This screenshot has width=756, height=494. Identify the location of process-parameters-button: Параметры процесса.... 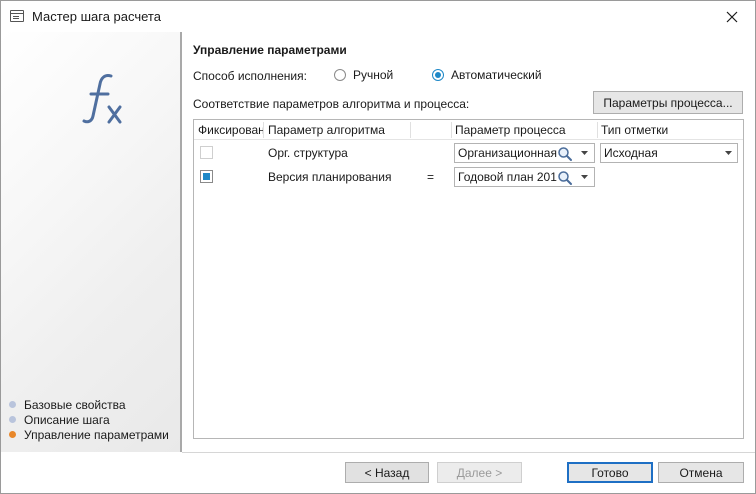
(668, 102).